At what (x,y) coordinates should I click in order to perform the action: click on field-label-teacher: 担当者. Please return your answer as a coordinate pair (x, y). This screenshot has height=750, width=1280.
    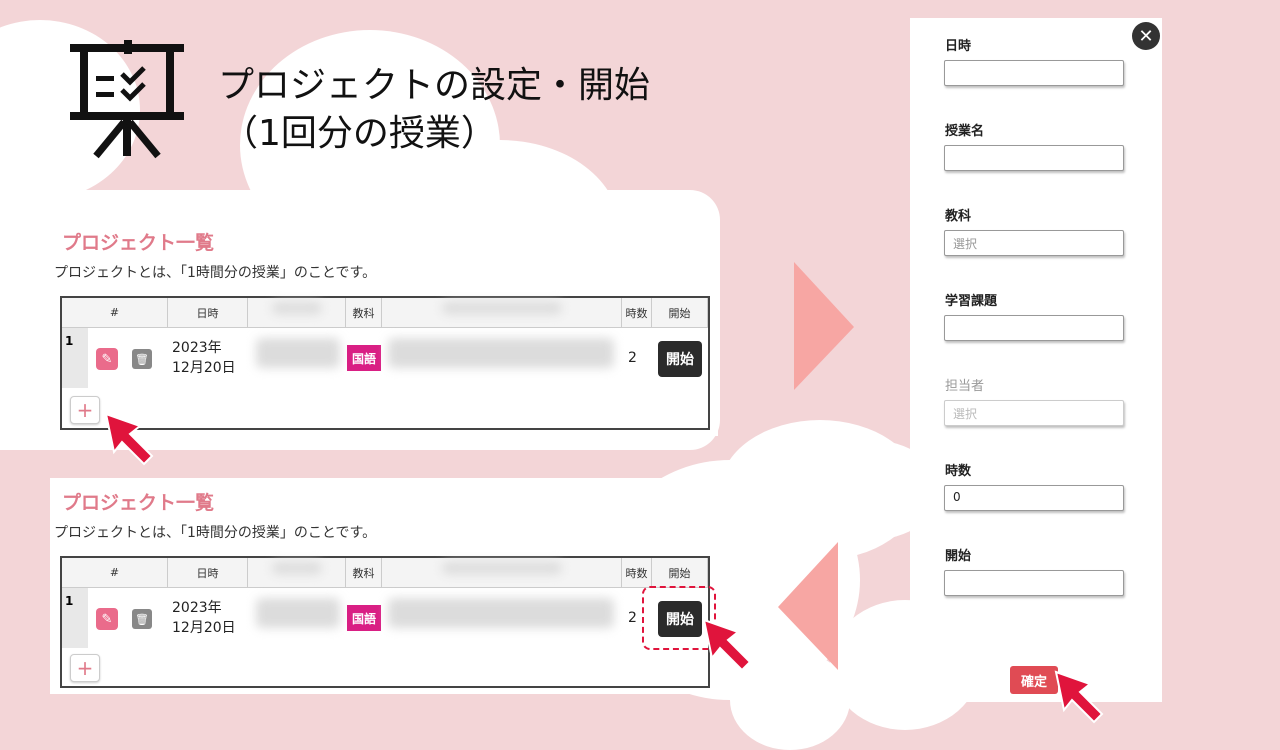
    Looking at the image, I should click on (965, 386).